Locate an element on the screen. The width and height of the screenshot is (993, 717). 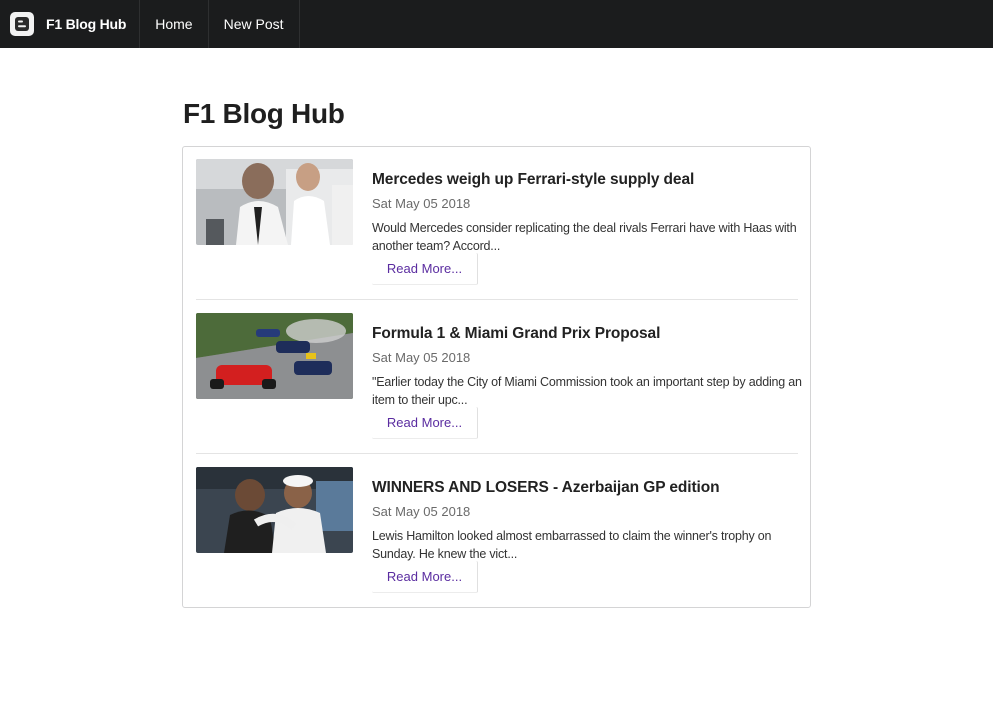
nav-new-post: New Post is located at coordinates (254, 24).